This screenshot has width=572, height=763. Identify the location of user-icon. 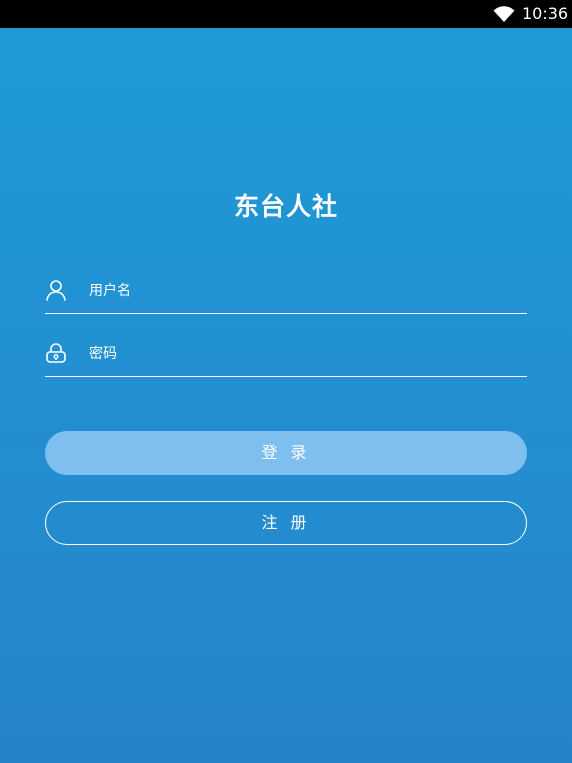
(56, 290).